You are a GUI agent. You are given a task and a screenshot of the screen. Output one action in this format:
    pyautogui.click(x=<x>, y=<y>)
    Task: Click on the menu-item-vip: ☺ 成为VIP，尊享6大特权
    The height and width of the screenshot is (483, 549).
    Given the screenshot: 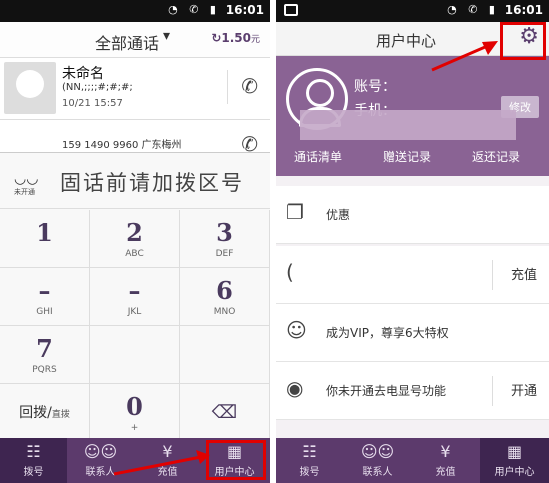 What is the action you would take?
    pyautogui.click(x=412, y=333)
    